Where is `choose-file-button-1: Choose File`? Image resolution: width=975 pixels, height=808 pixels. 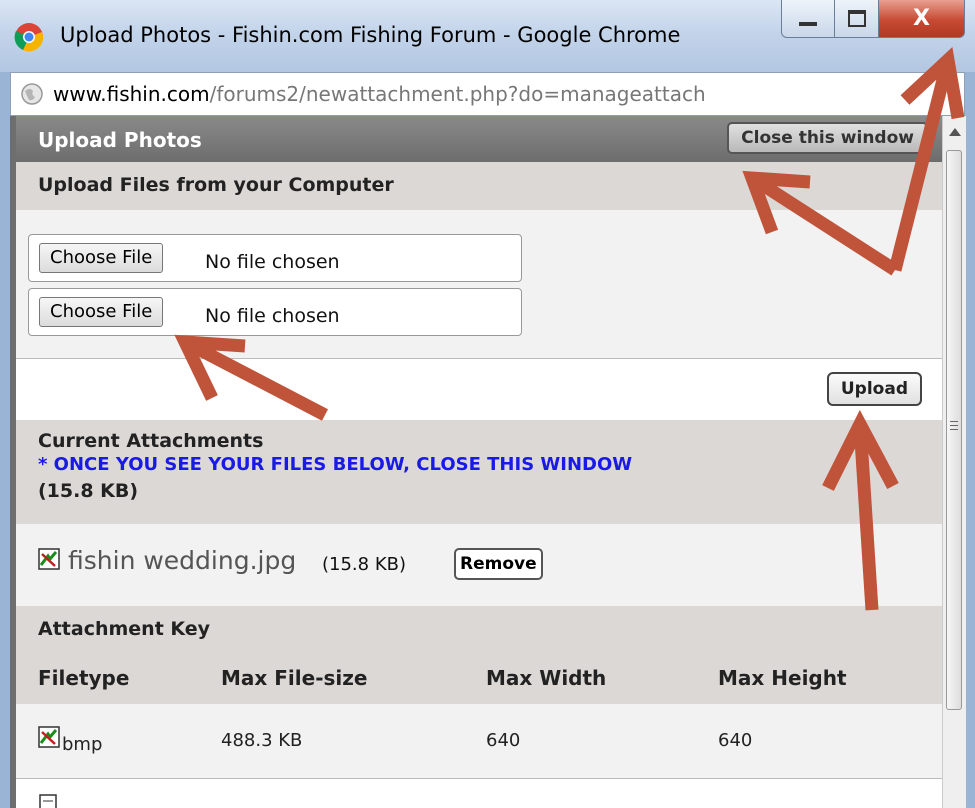
choose-file-button-1: Choose File is located at coordinates (101, 258).